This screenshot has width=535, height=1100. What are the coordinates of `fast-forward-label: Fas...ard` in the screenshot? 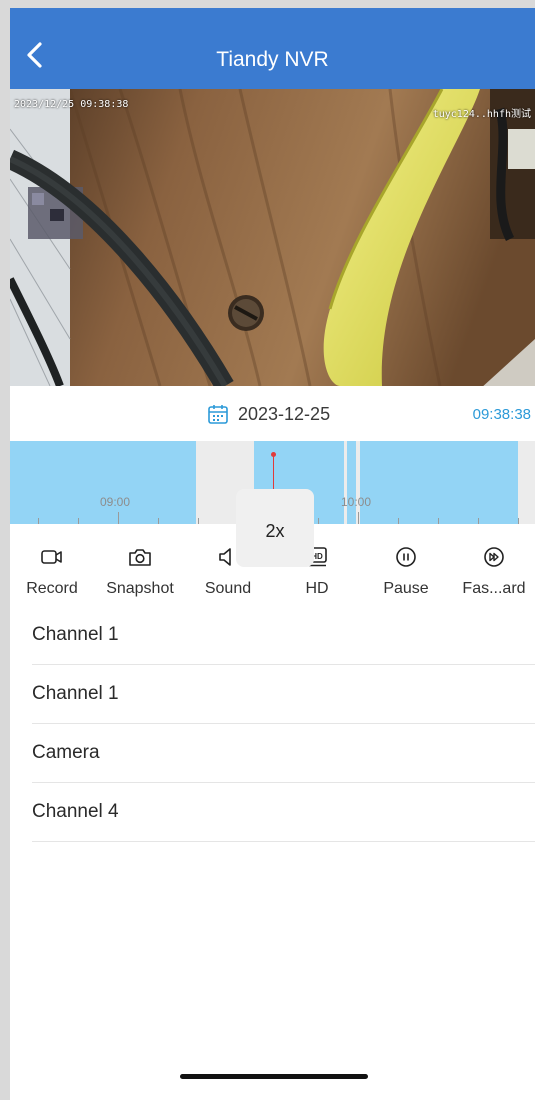 It's located at (494, 588).